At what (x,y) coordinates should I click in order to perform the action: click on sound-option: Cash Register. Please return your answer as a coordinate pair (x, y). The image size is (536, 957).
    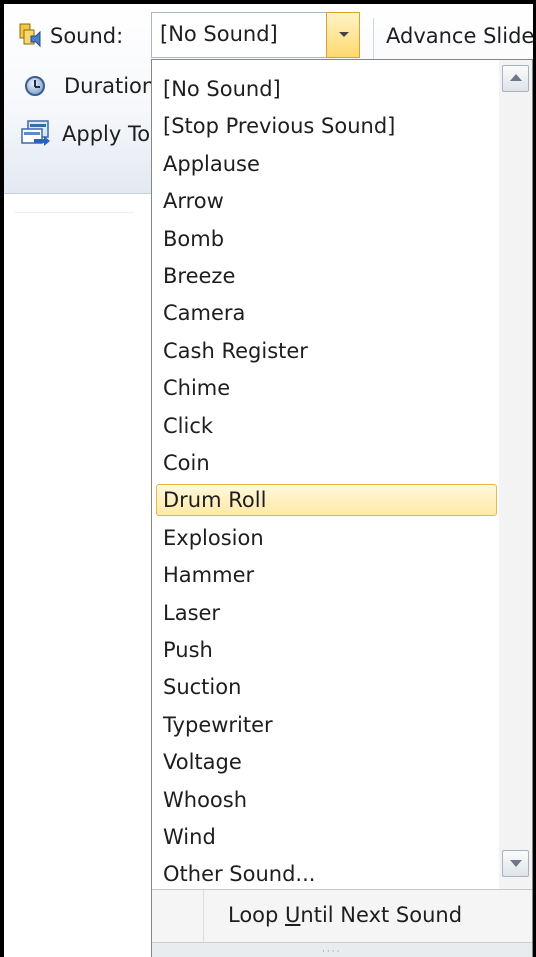
    Looking at the image, I should click on (326, 351).